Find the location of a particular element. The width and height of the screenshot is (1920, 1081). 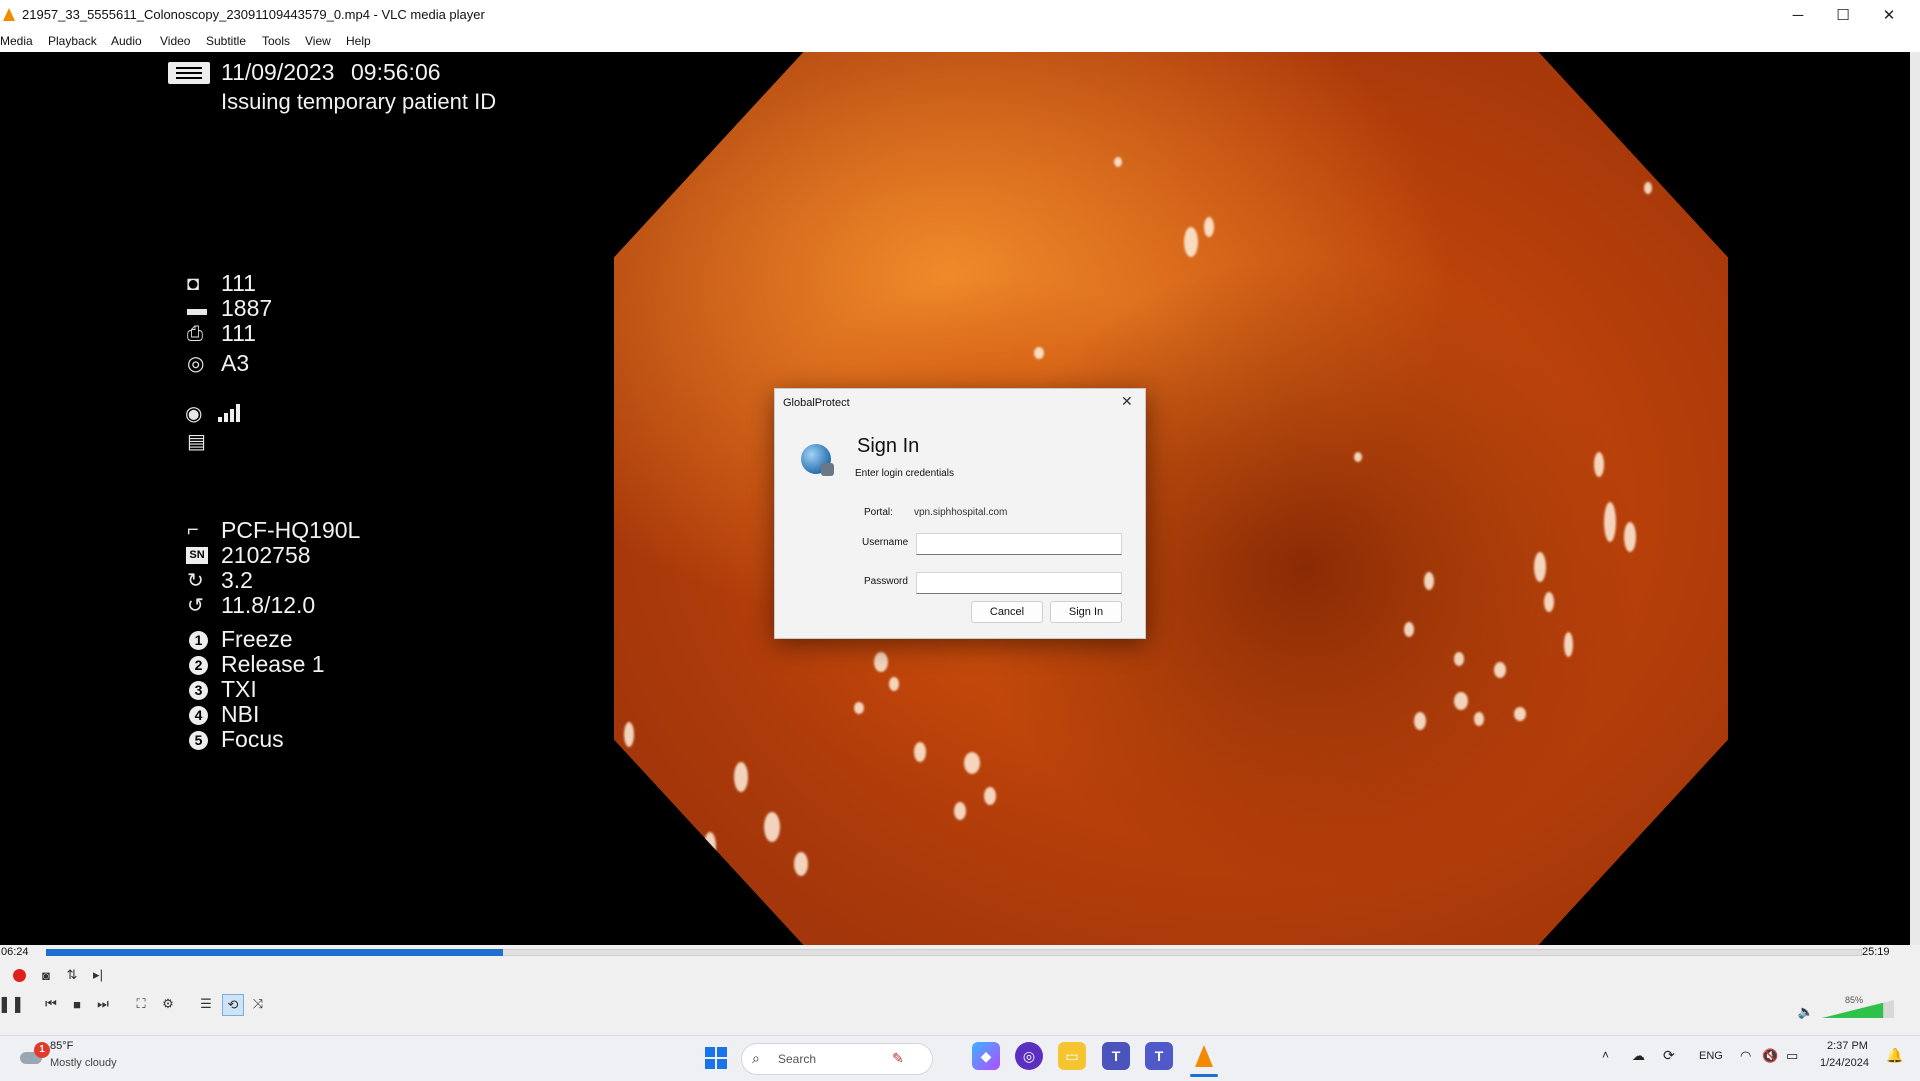

username-input is located at coordinates (1019, 544).